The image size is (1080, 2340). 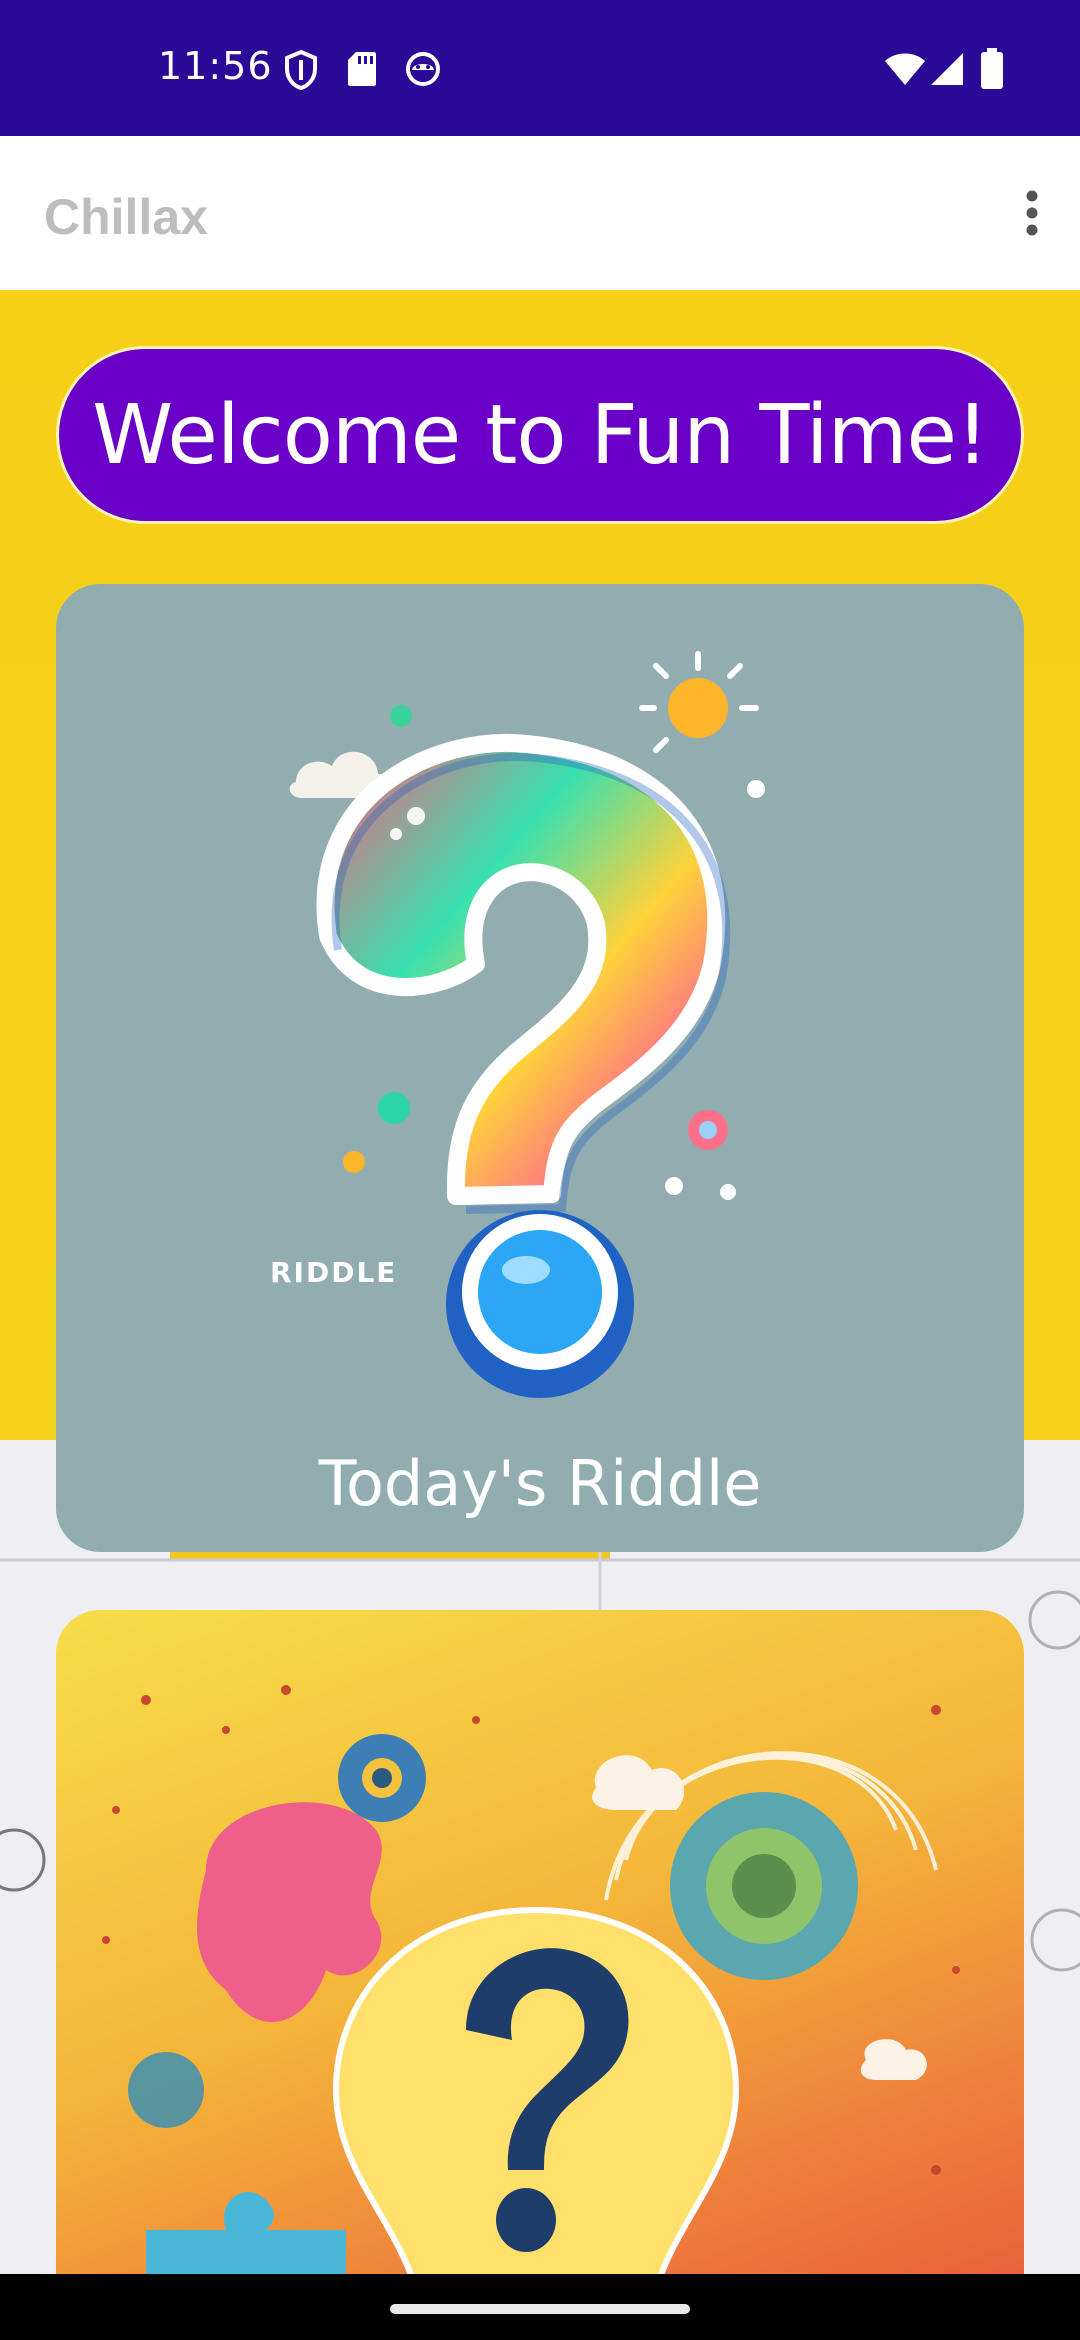 I want to click on question-mark-illustration: RIDDLE, so click(x=517, y=1024).